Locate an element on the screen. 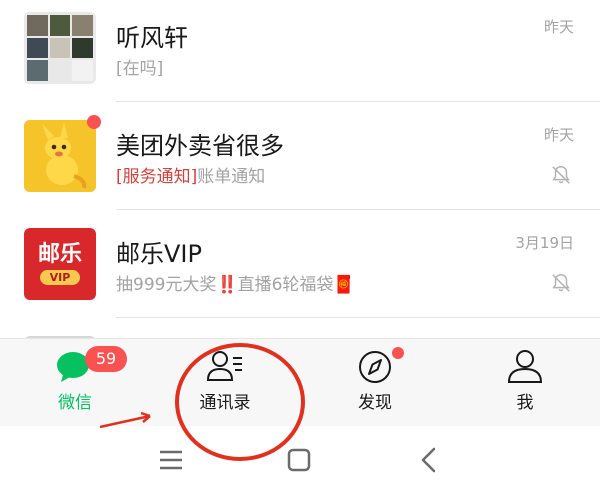 This screenshot has height=492, width=600. tab-label: 通讯录 is located at coordinates (225, 403).